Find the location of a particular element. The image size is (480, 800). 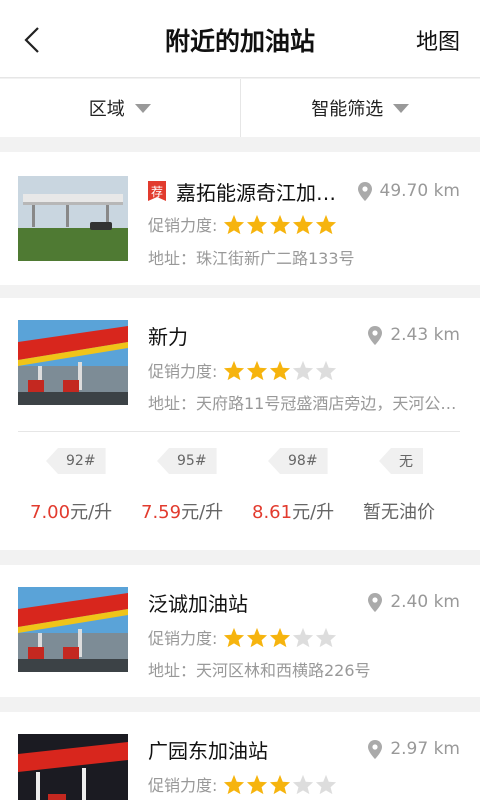

fuel-price: 暂无油价 is located at coordinates (399, 511).